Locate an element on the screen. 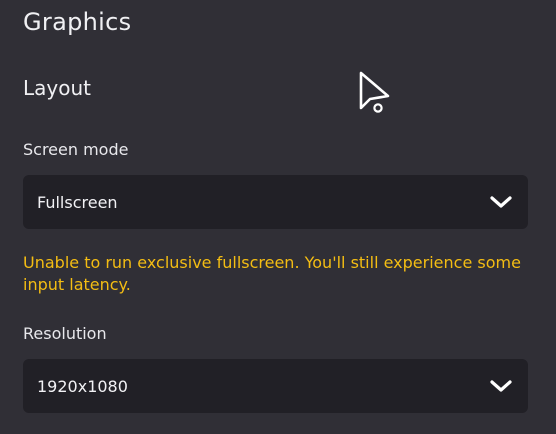  screen-mode-label: Screen mode is located at coordinates (76, 149).